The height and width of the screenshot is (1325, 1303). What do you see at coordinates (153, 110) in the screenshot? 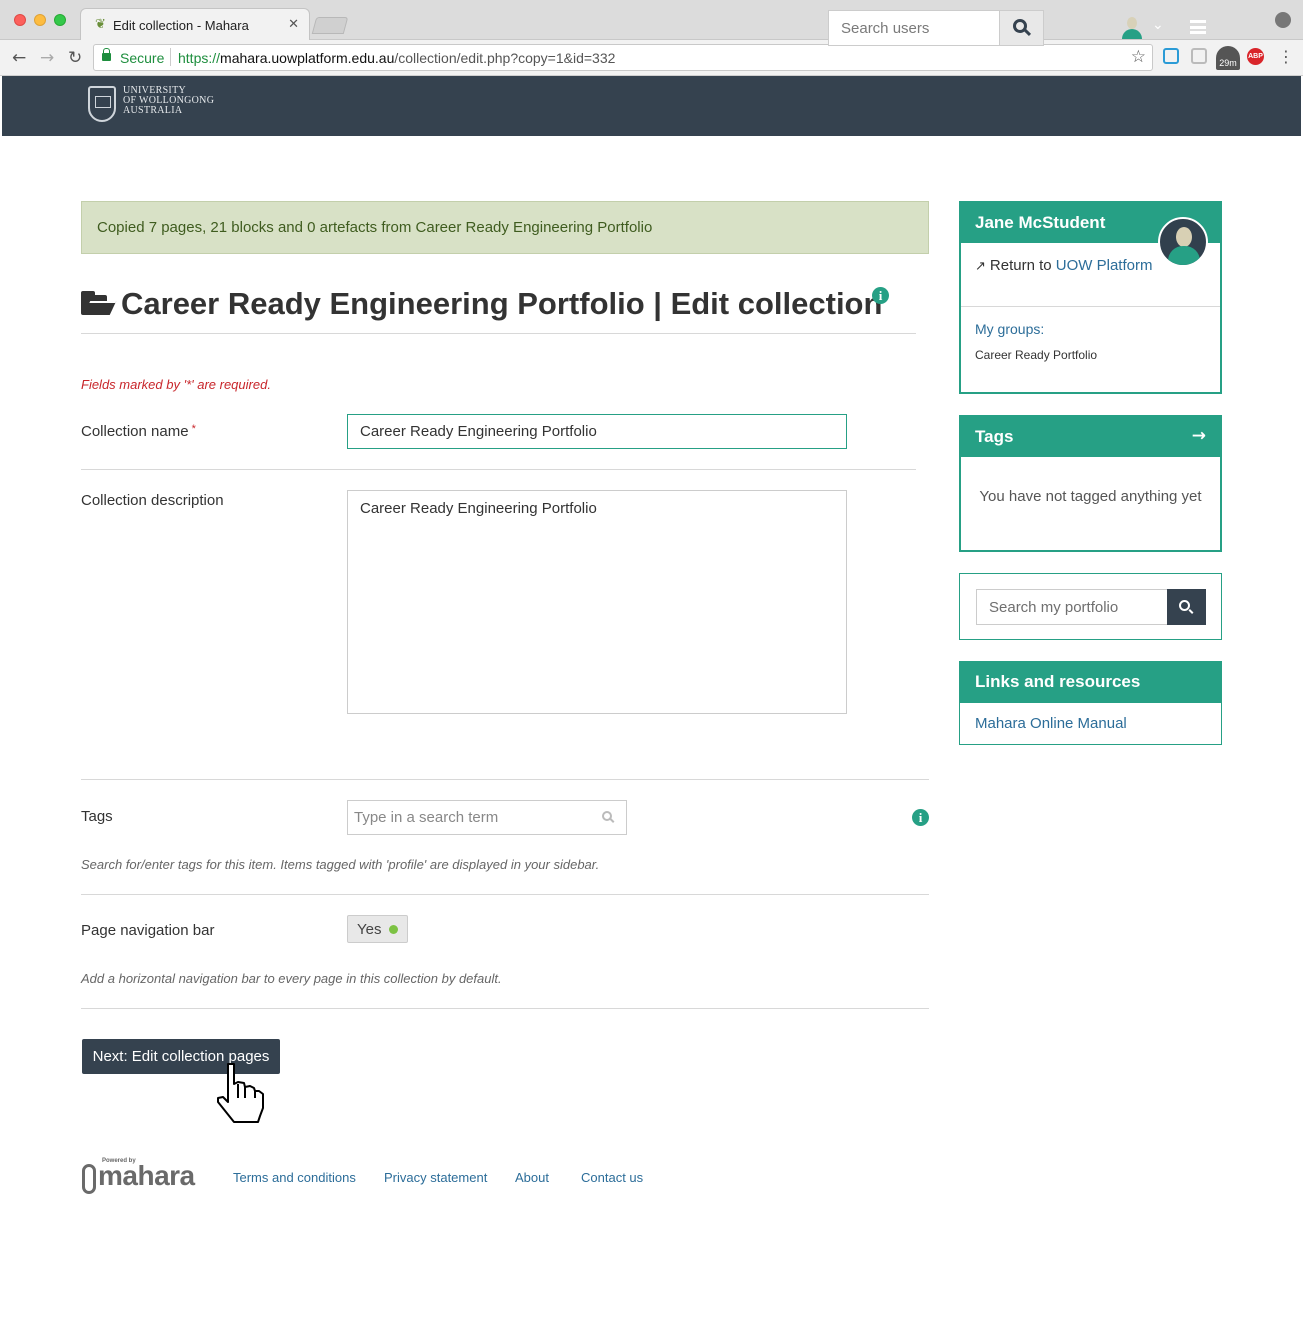
I see `logo-line: AUSTRALIA` at bounding box center [153, 110].